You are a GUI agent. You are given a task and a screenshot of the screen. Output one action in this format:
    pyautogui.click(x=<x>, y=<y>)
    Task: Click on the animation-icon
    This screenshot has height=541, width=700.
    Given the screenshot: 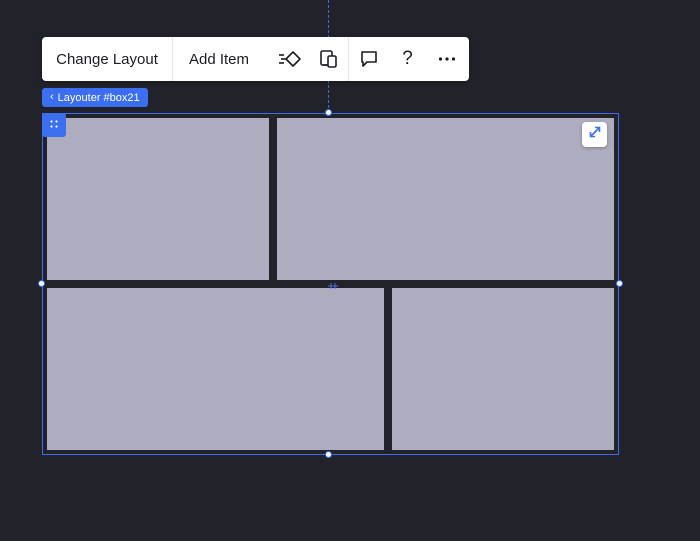 What is the action you would take?
    pyautogui.click(x=290, y=59)
    